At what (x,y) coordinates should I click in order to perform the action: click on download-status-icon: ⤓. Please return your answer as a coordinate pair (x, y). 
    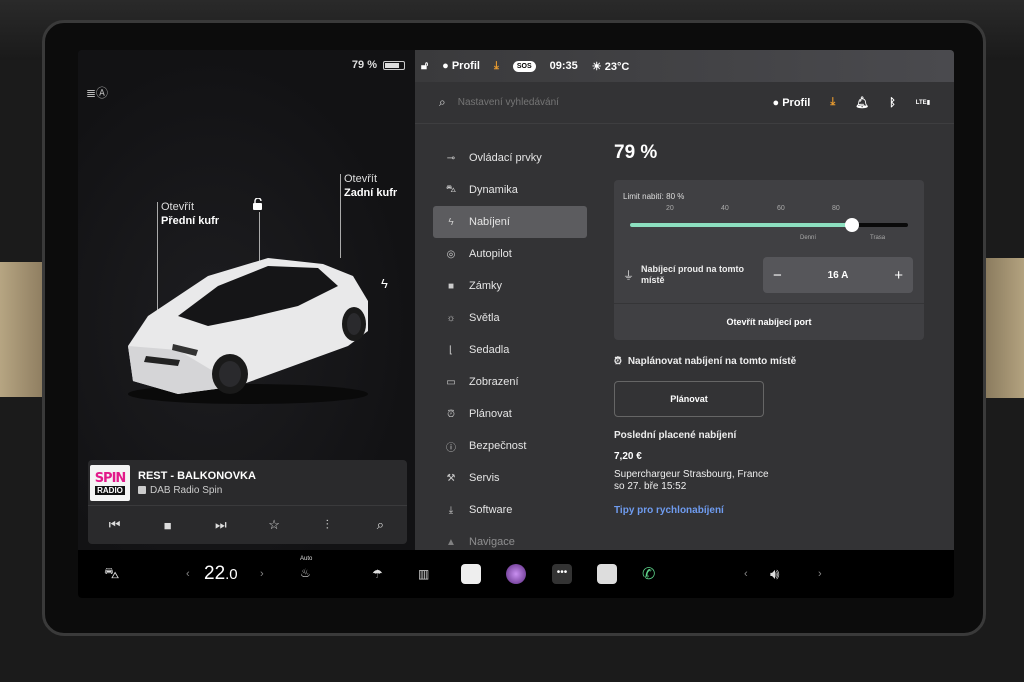
    Looking at the image, I should click on (496, 66).